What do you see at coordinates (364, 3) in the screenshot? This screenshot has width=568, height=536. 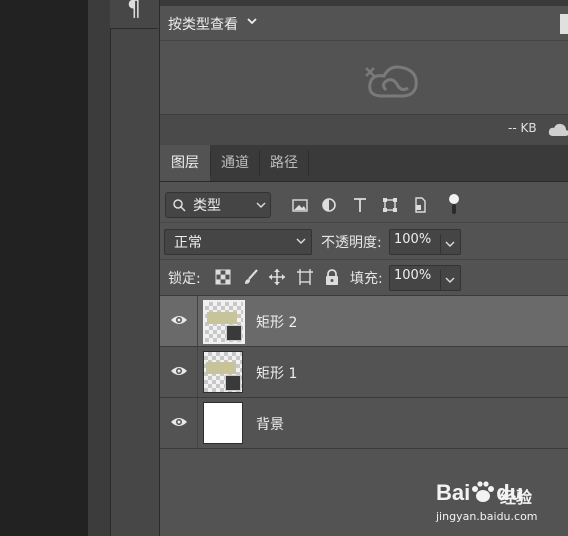 I see `libraries-top-bar` at bounding box center [364, 3].